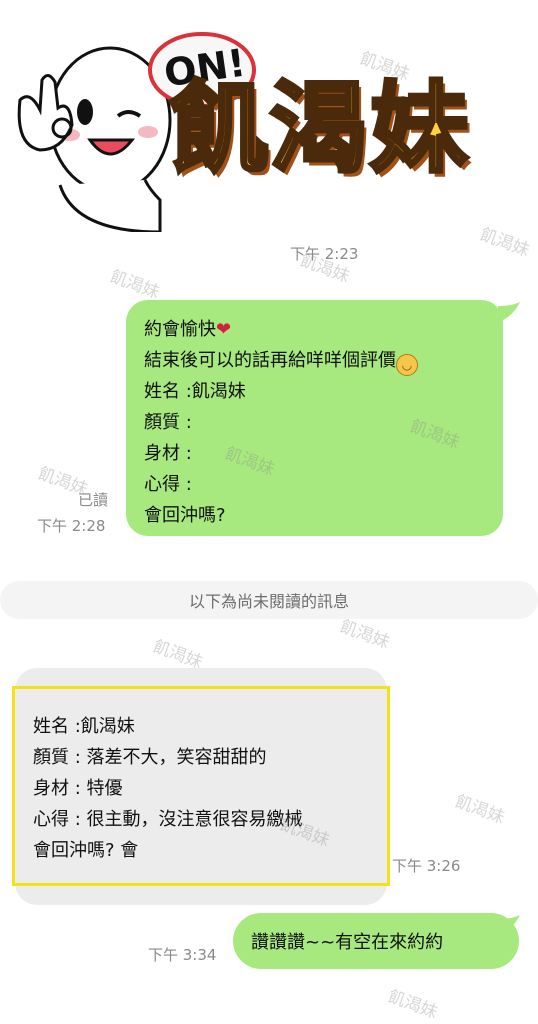 Image resolution: width=538 pixels, height=1024 pixels. Describe the element at coordinates (201, 786) in the screenshot. I see `highlight-box` at that location.